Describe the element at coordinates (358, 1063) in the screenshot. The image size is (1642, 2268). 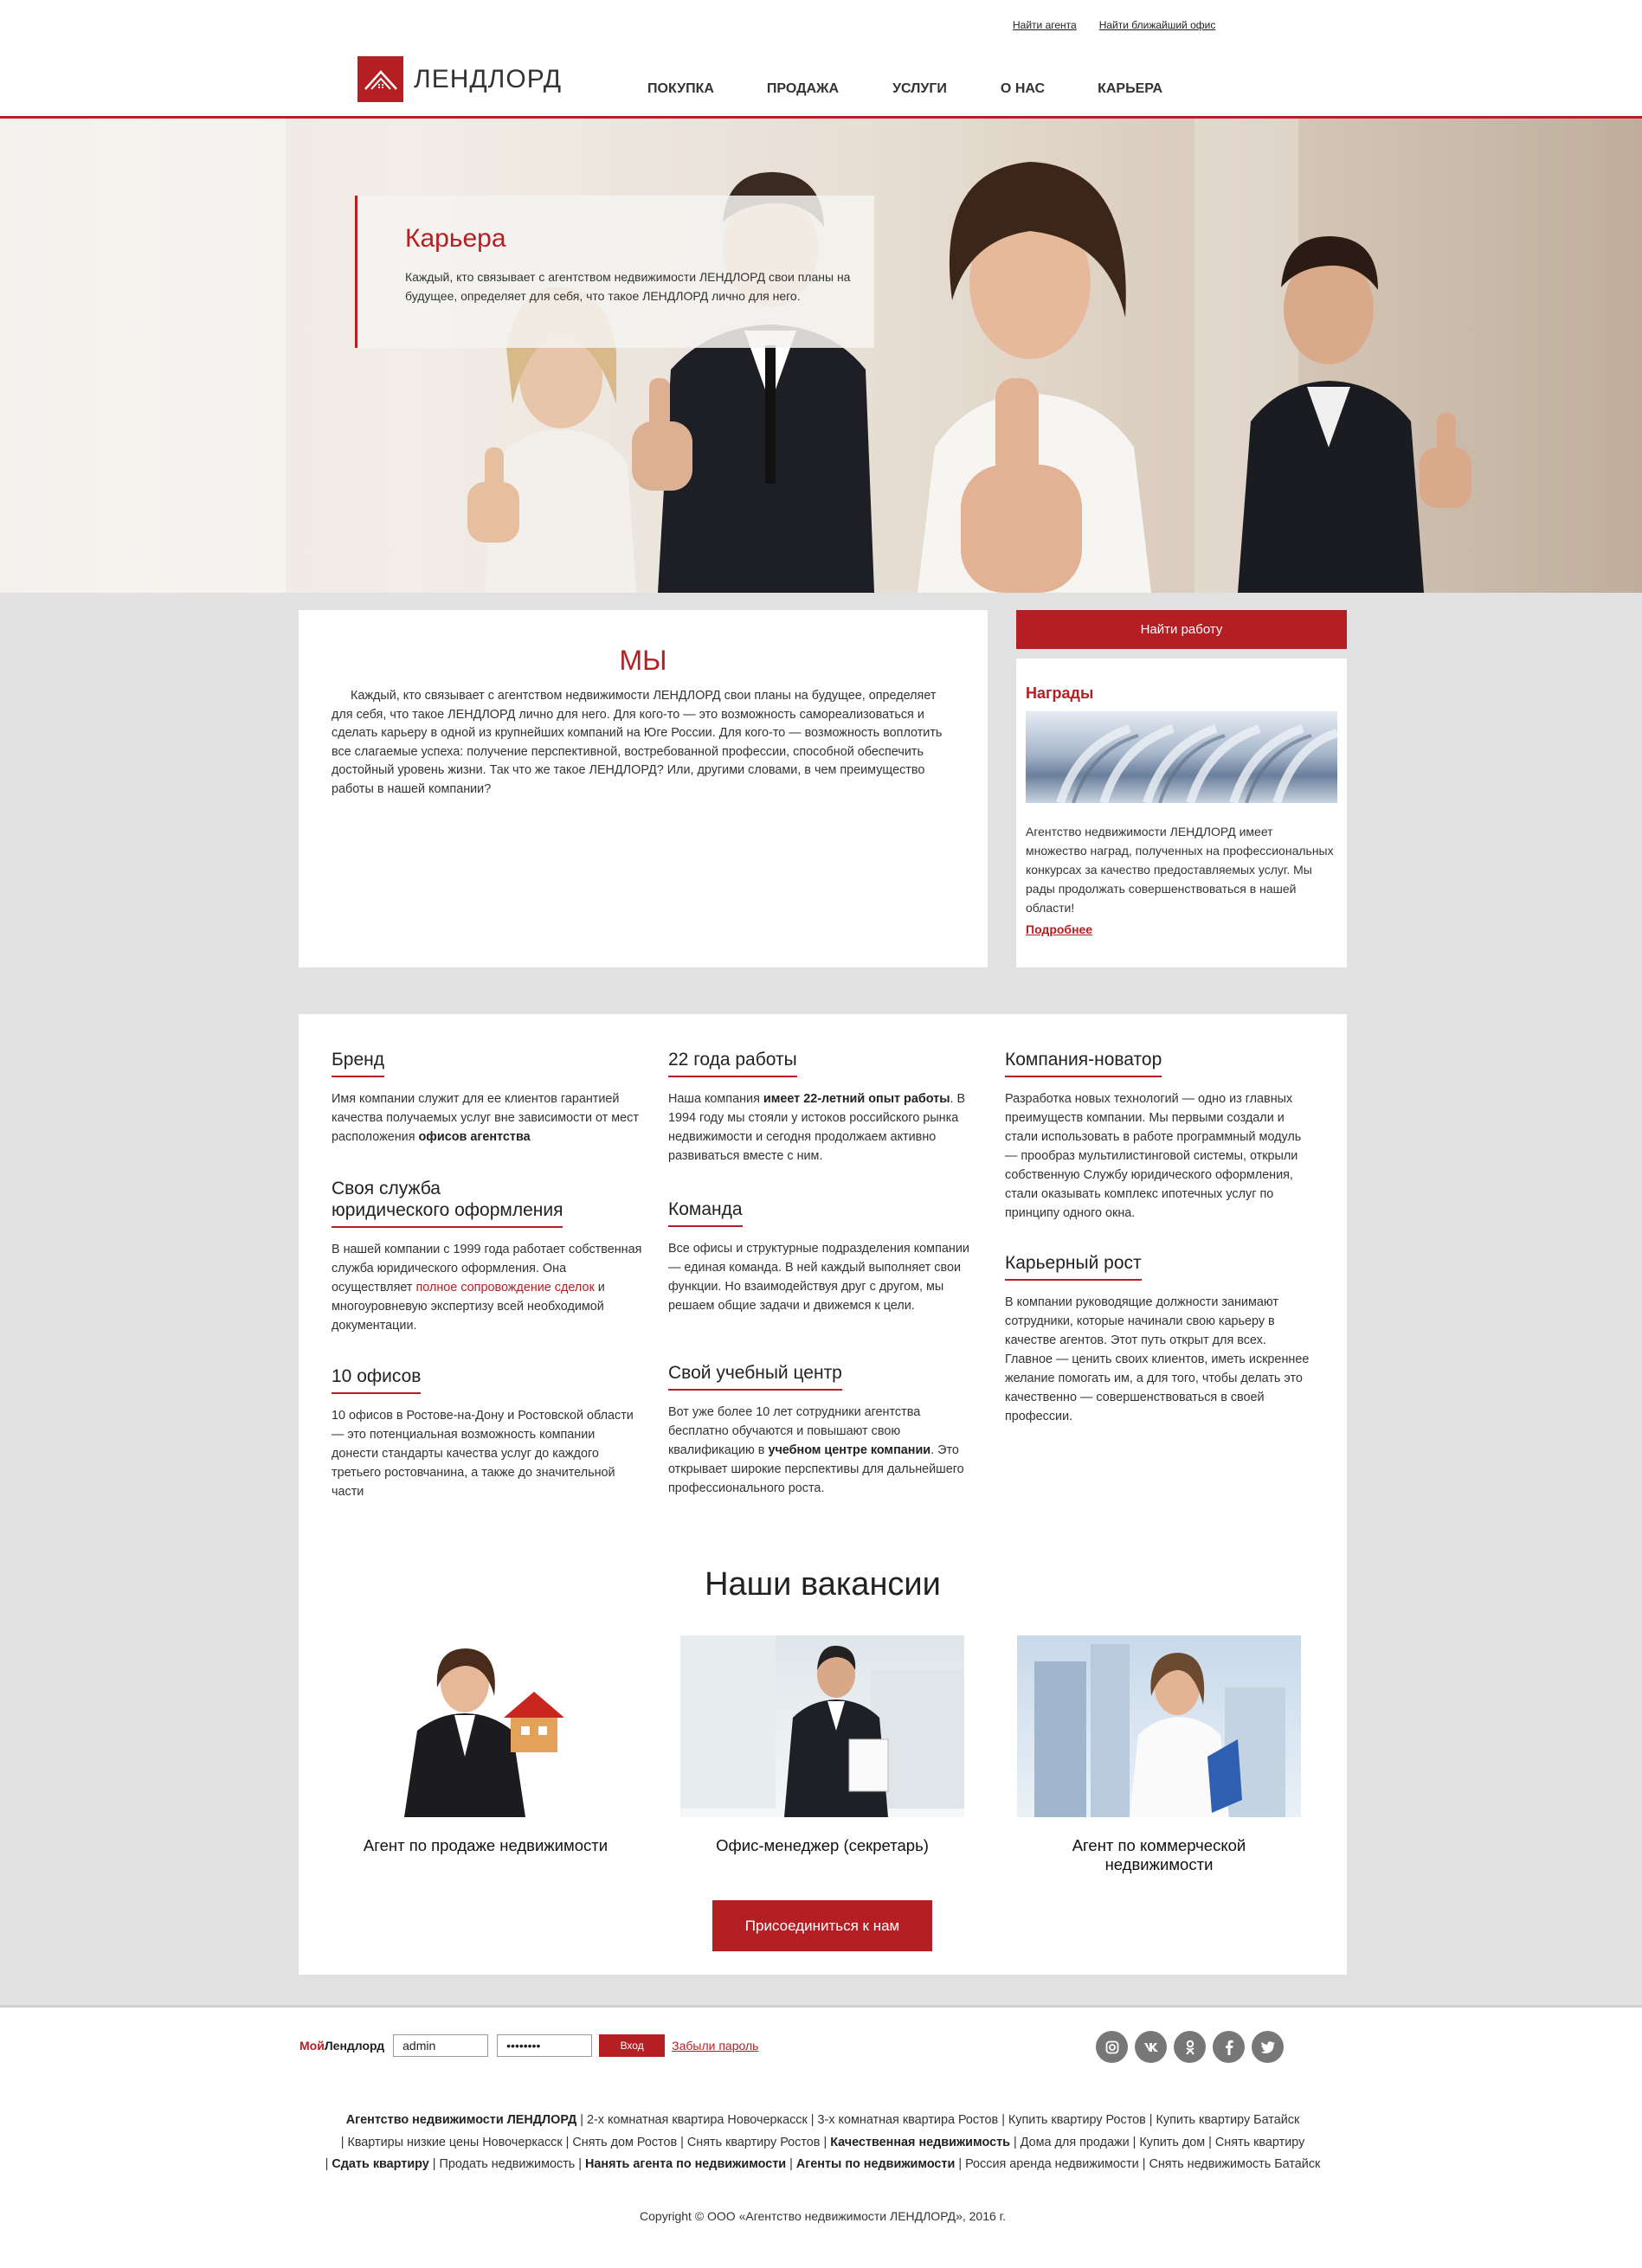
I see `feature-title: Бренд` at that location.